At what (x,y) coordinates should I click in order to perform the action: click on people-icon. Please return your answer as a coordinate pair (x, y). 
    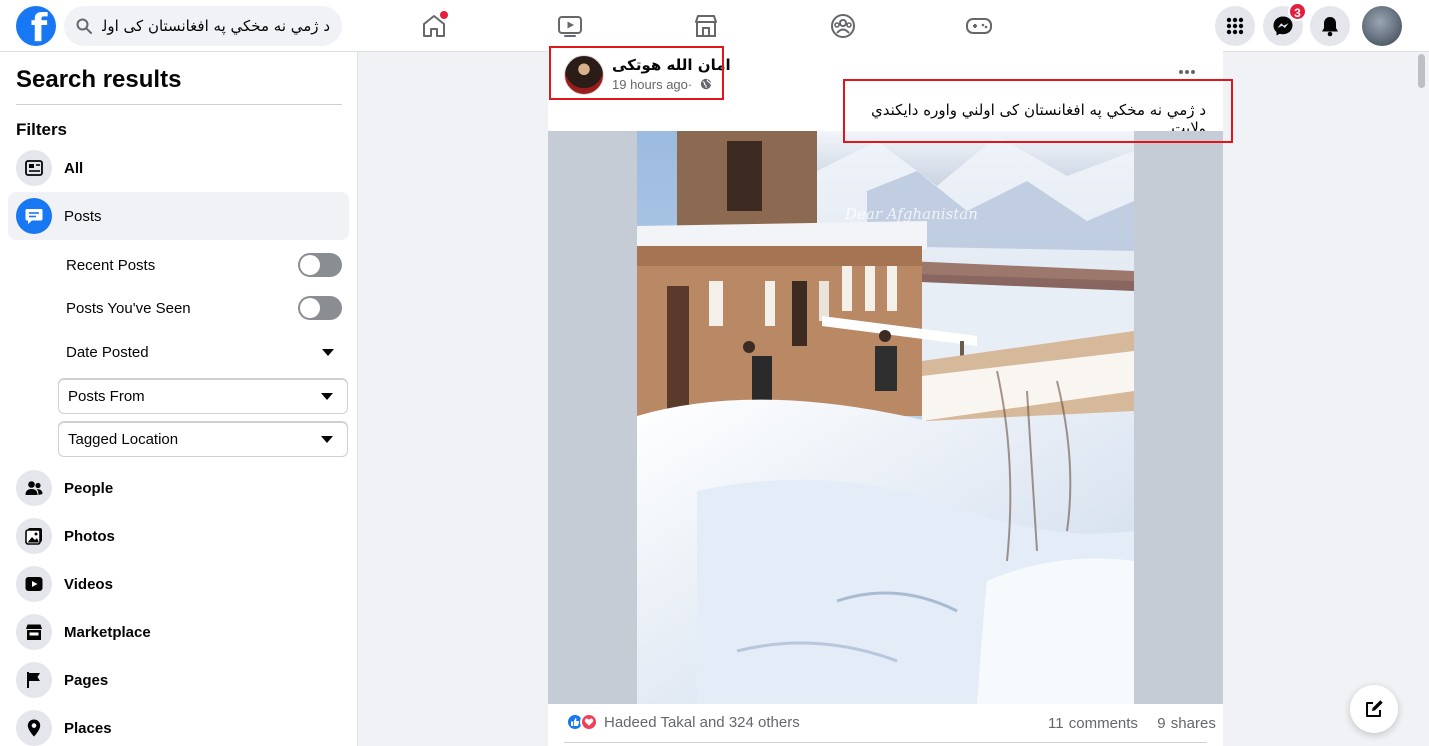
    Looking at the image, I should click on (34, 488).